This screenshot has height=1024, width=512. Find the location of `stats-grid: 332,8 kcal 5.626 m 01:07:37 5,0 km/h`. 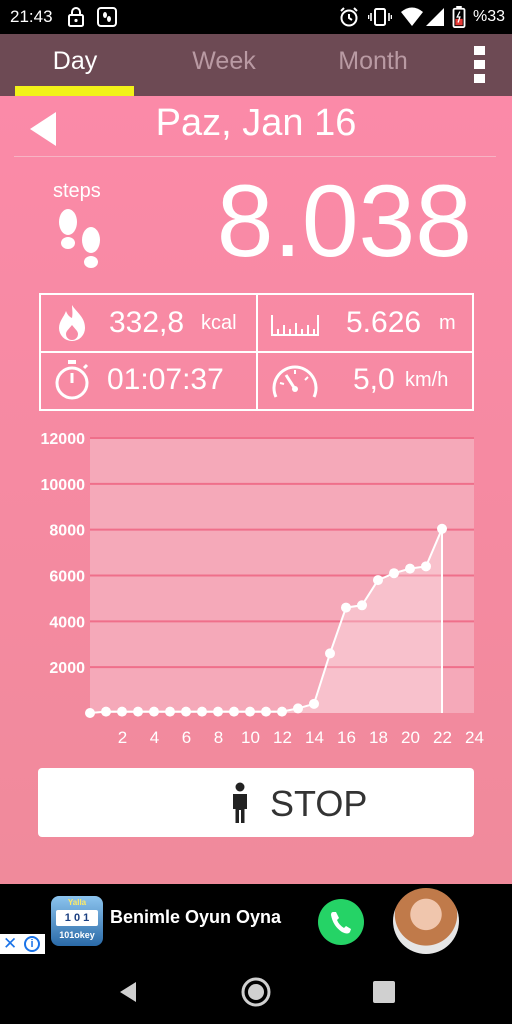

stats-grid: 332,8 kcal 5.626 m 01:07:37 5,0 km/h is located at coordinates (256, 352).